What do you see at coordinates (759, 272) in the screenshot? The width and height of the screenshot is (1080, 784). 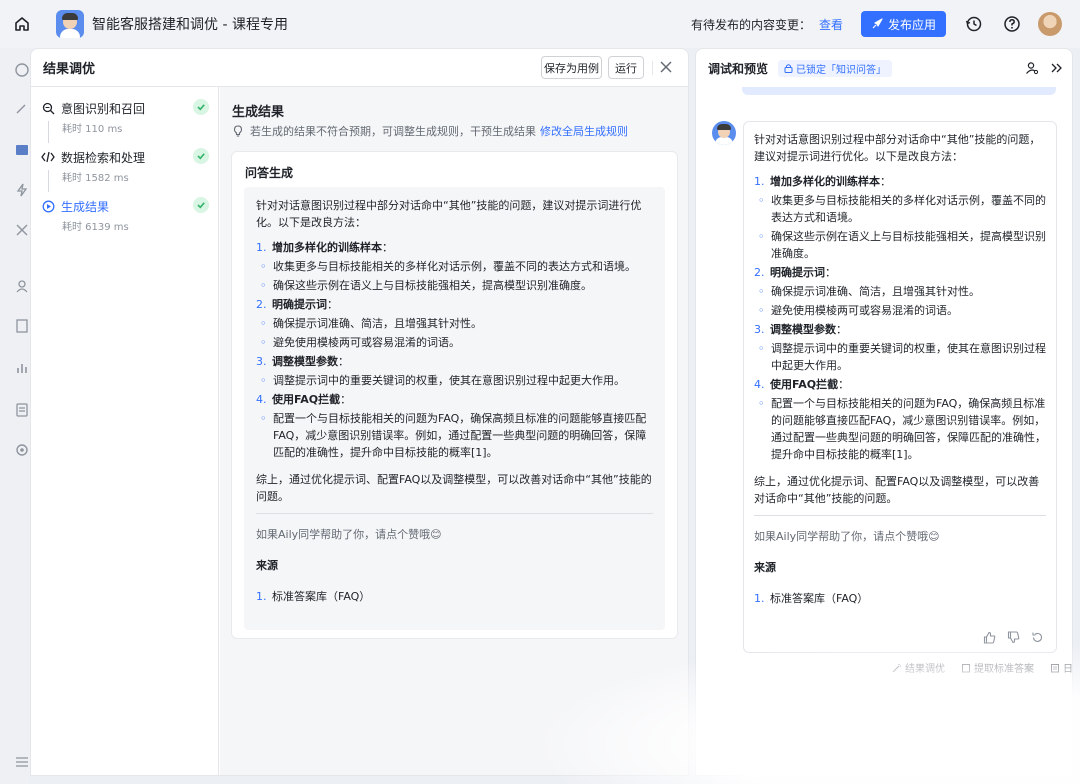 I see `list-number: 2.` at bounding box center [759, 272].